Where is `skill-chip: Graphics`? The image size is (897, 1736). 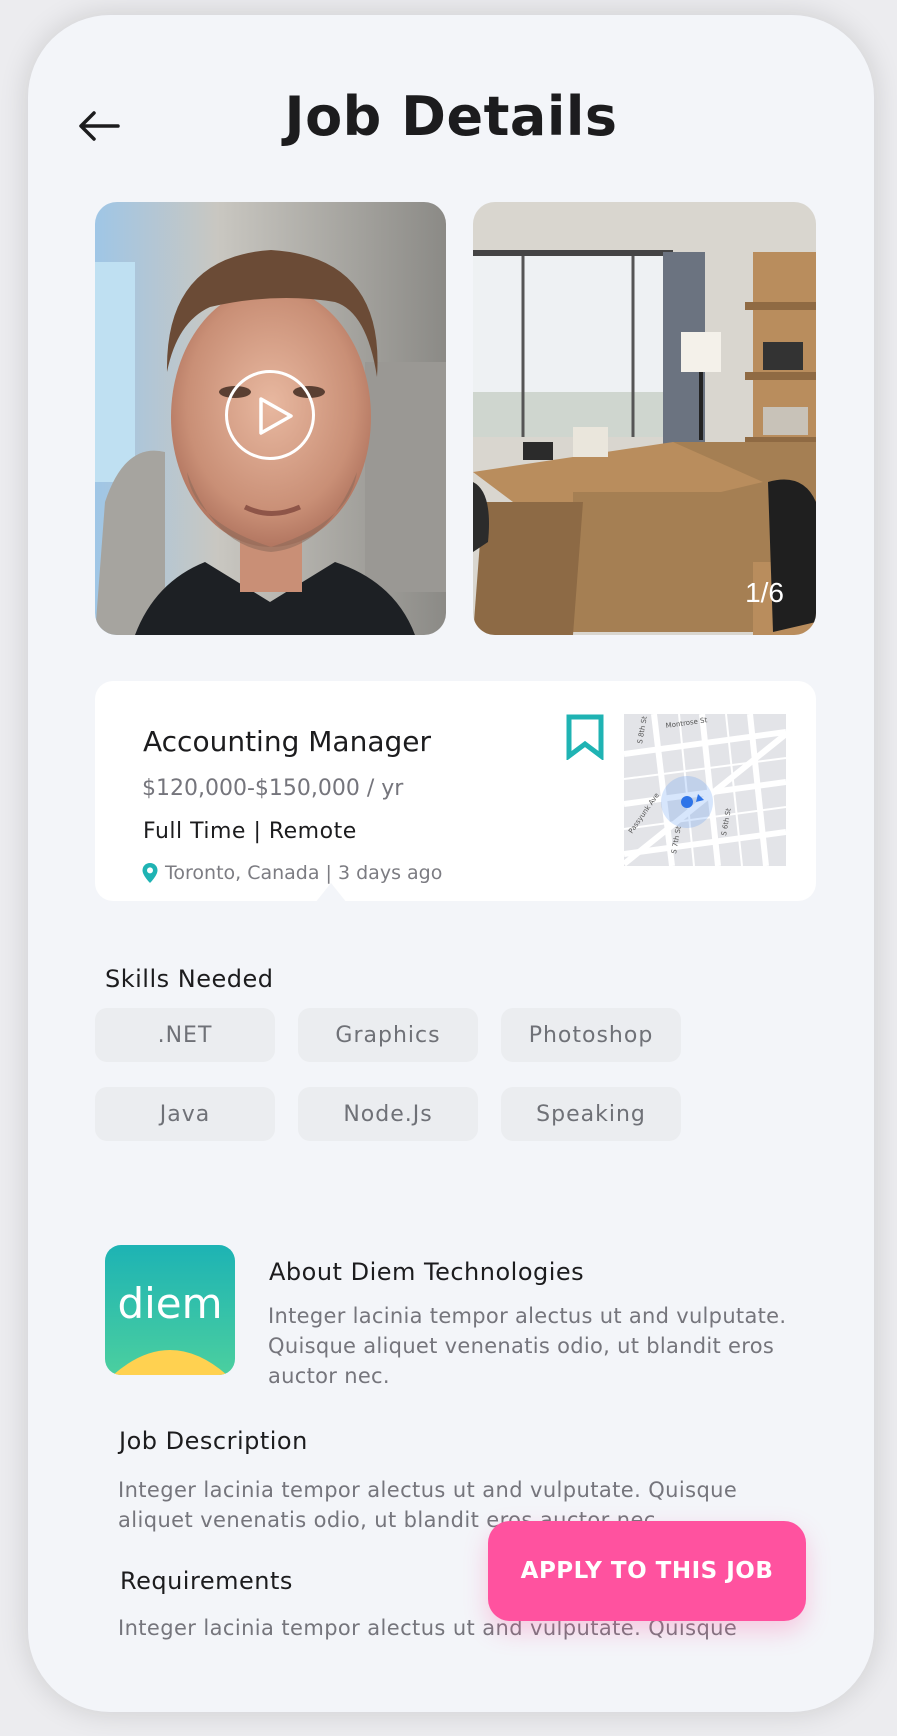
skill-chip: Graphics is located at coordinates (388, 1035).